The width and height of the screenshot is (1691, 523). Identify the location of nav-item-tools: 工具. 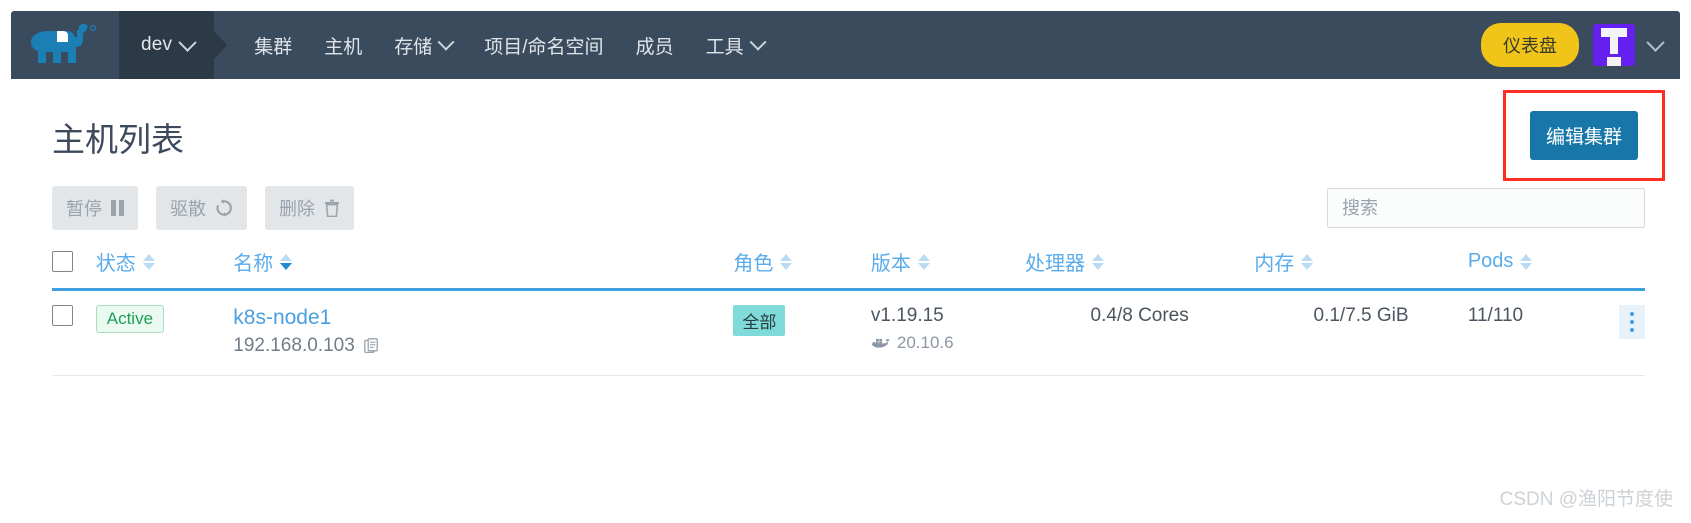
(735, 45).